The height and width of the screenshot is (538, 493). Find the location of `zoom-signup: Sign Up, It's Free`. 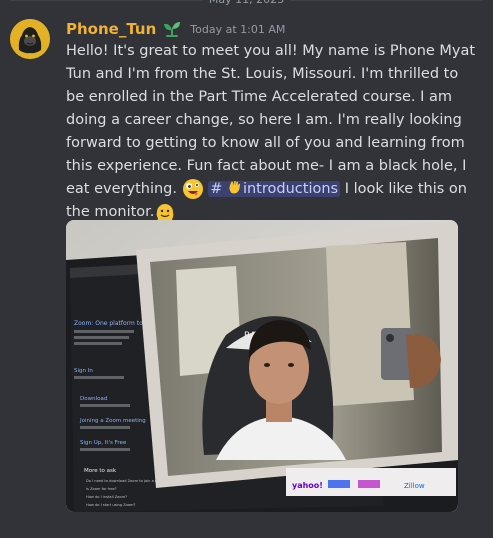

zoom-signup: Sign Up, It's Free is located at coordinates (103, 443).